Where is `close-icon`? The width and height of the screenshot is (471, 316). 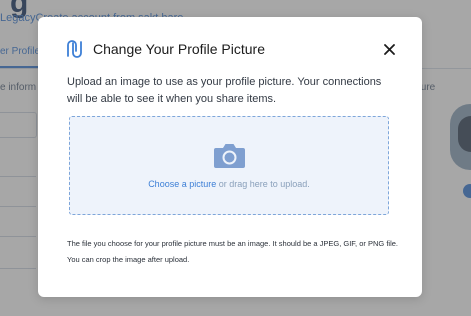 close-icon is located at coordinates (389, 49).